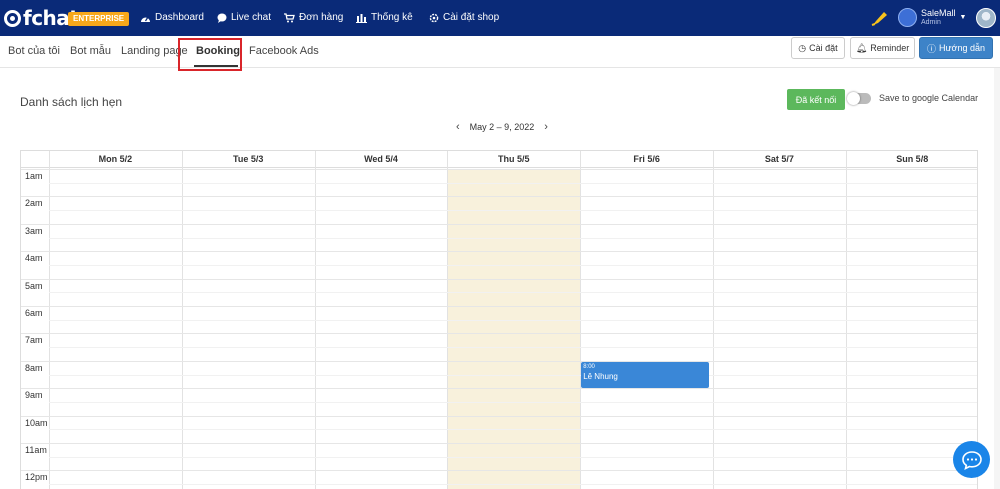 This screenshot has height=489, width=1000. I want to click on bar-chart-icon, so click(361, 18).